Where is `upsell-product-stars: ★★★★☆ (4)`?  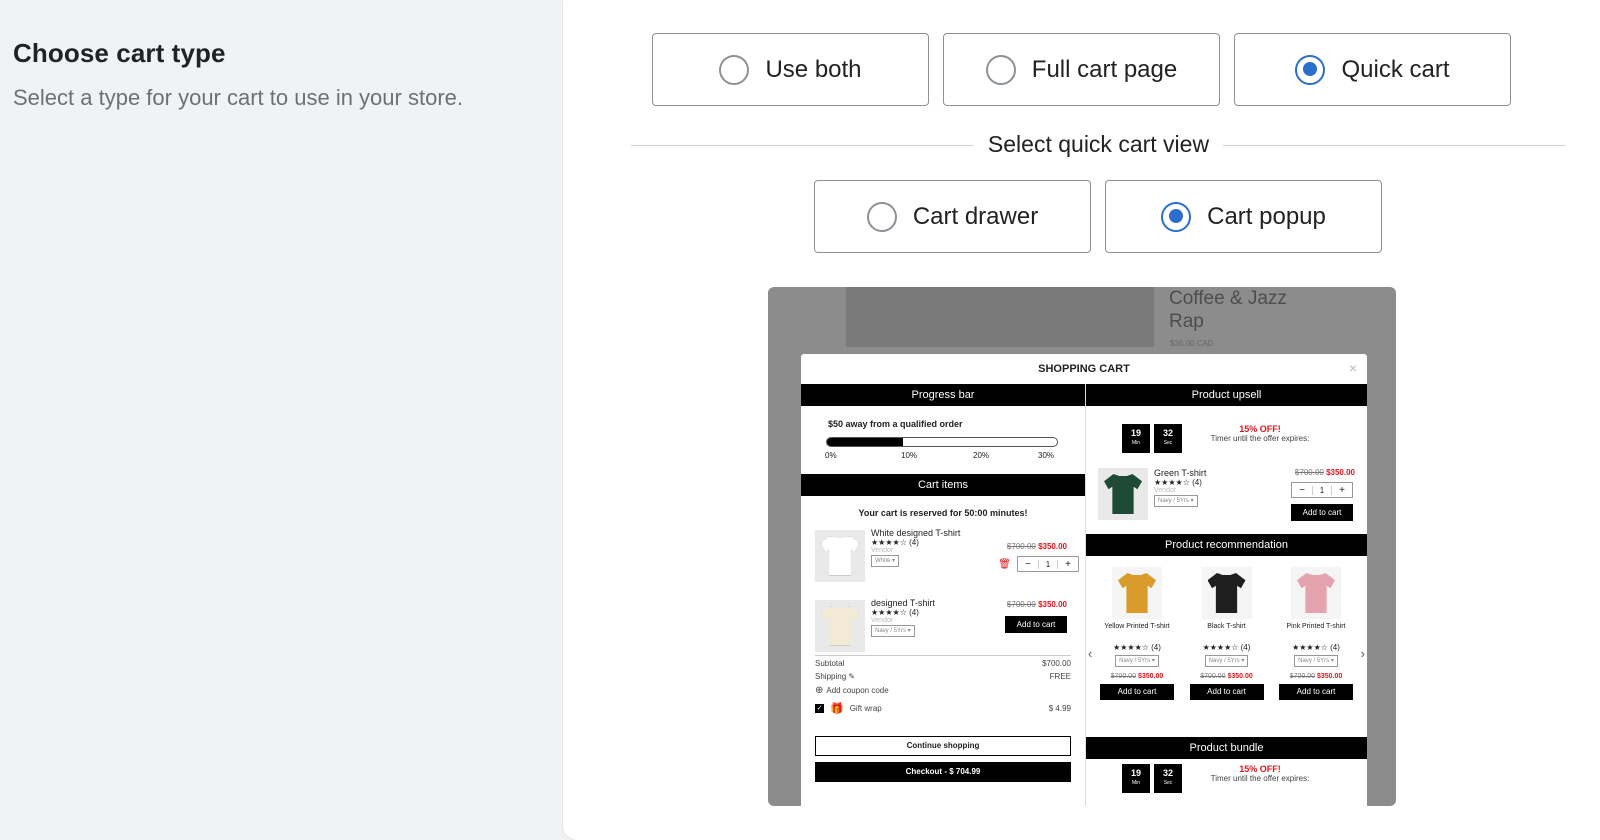 upsell-product-stars: ★★★★☆ (4) is located at coordinates (1178, 482).